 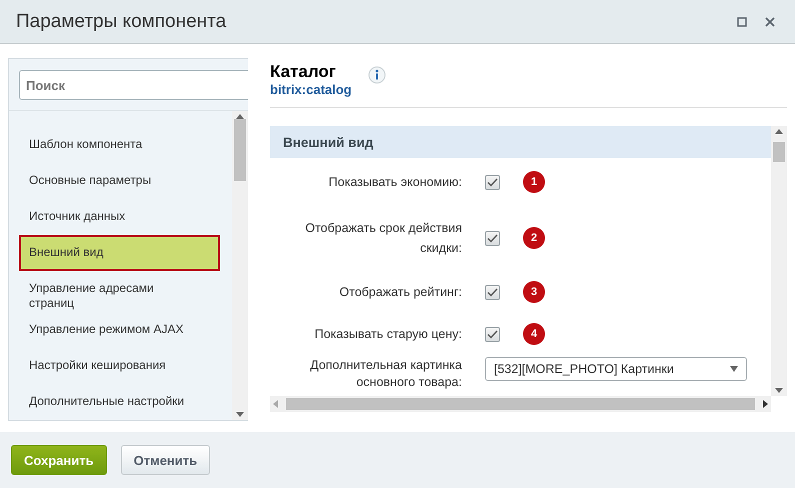 I want to click on search-field: Поиск, so click(x=133, y=85).